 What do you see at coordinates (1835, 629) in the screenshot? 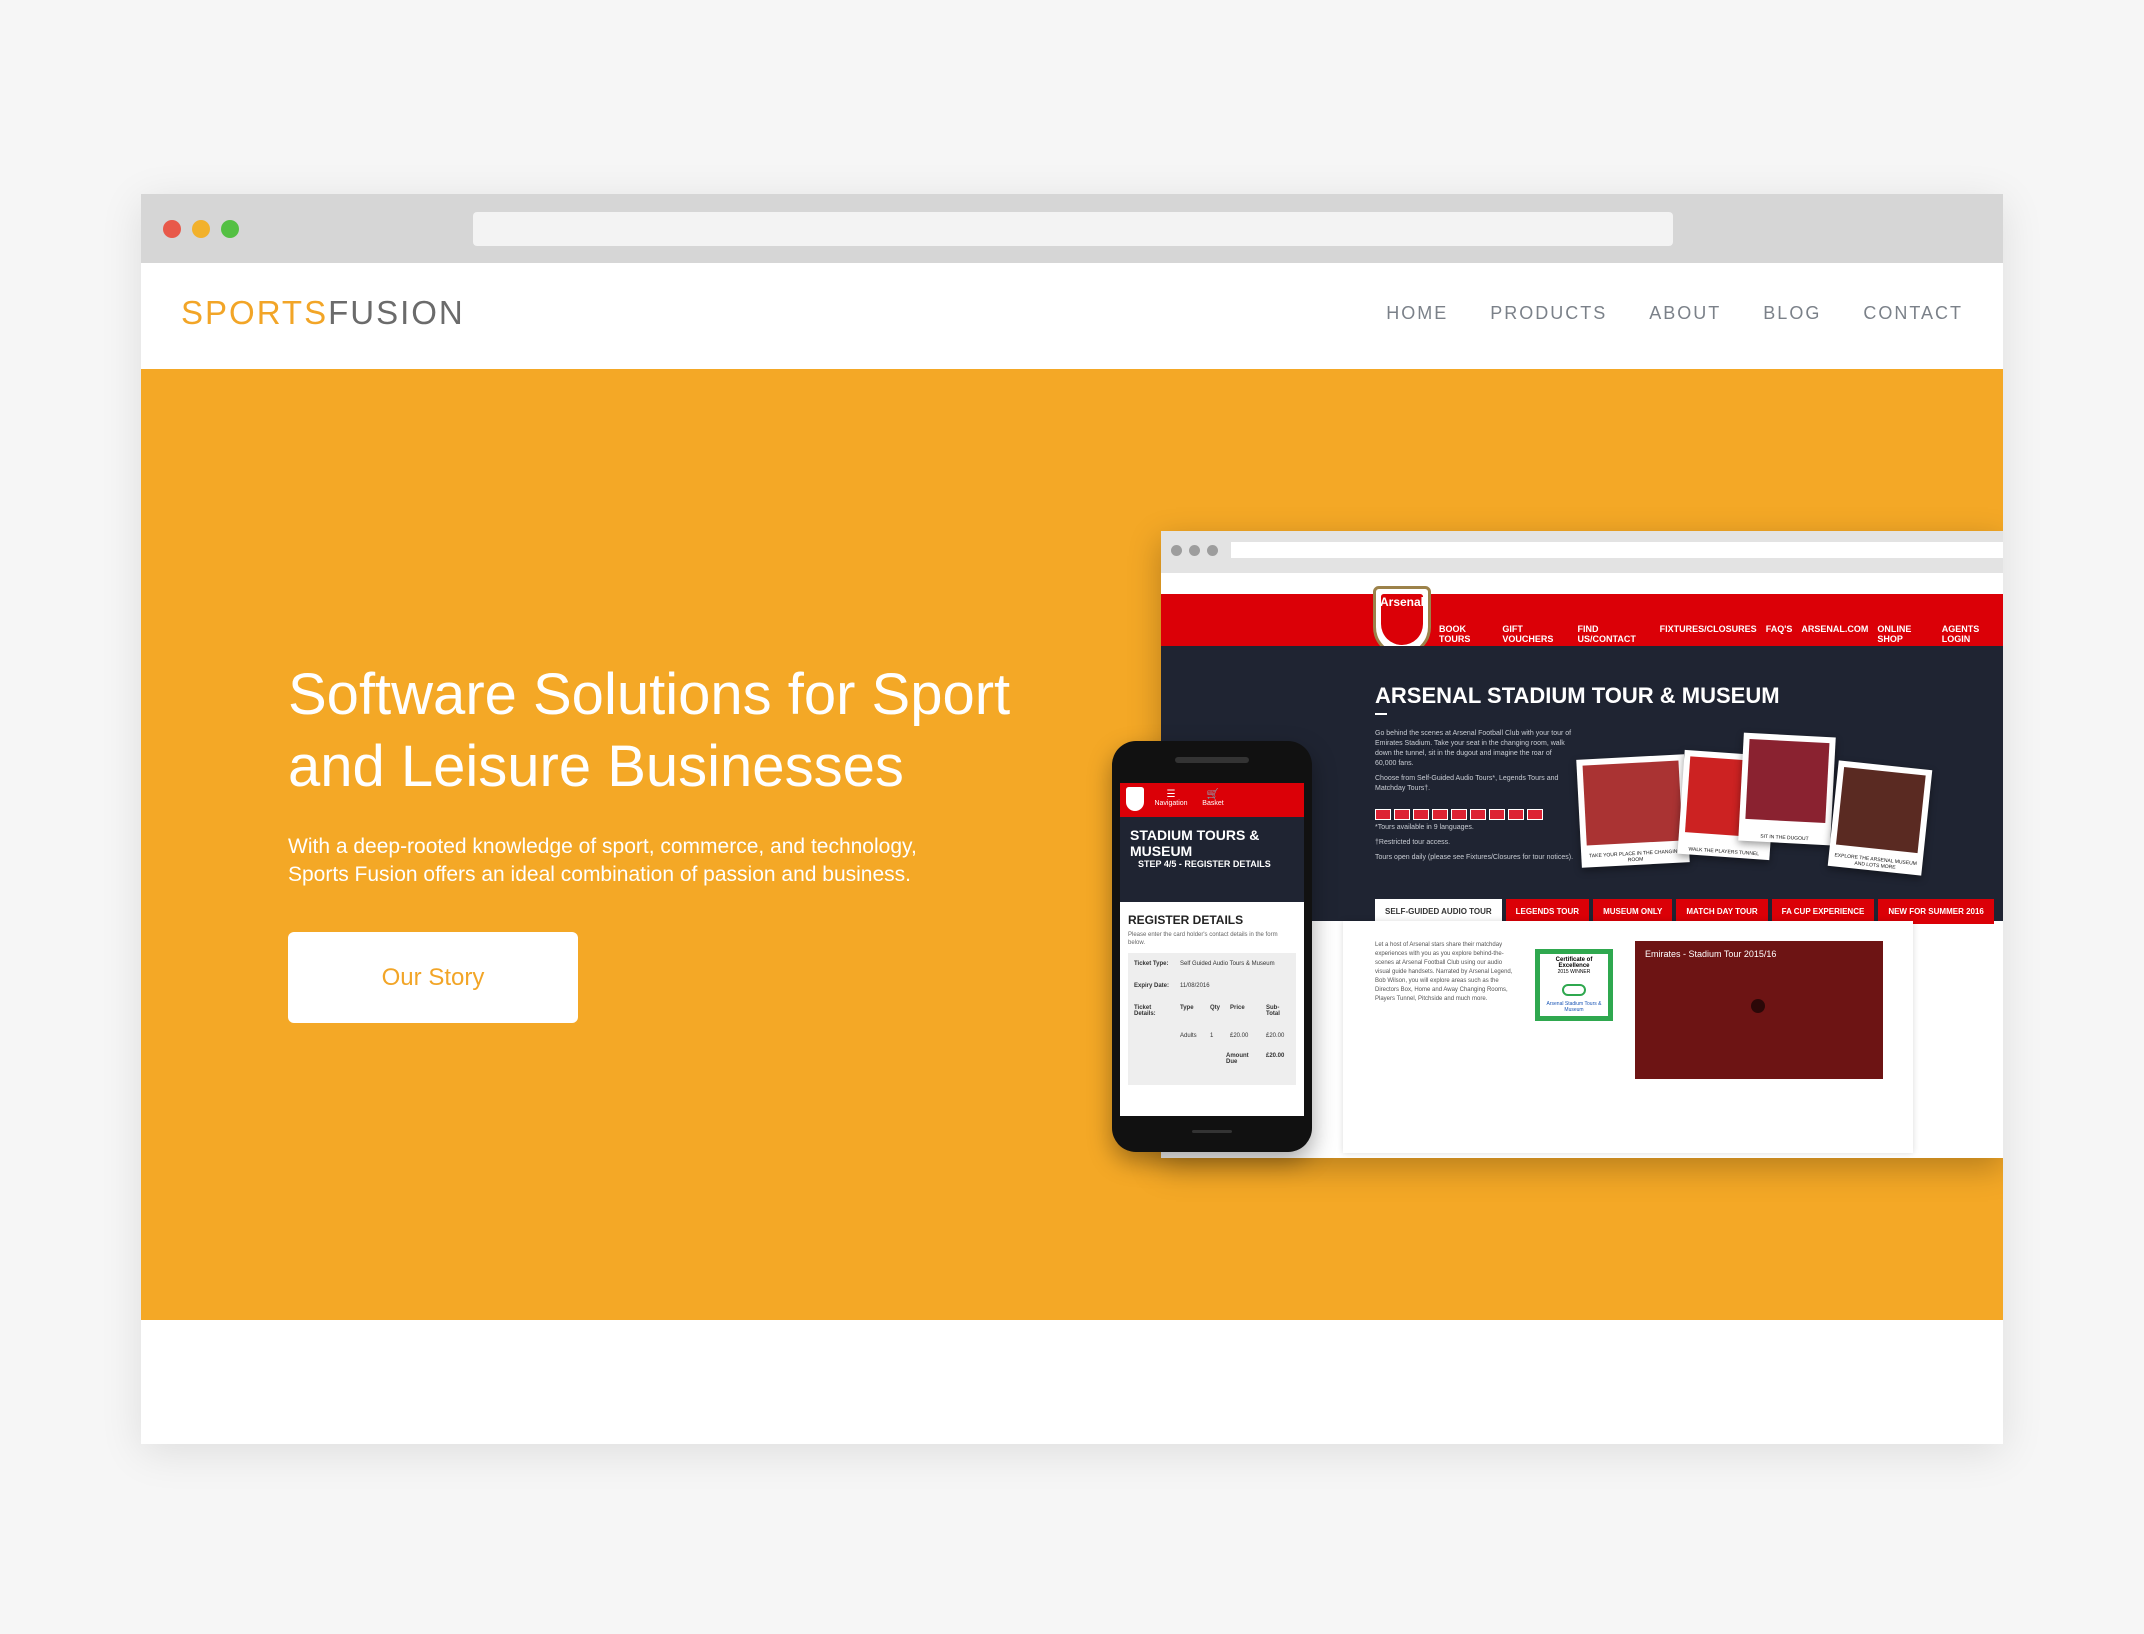
I see `mock-nav-item: ARSENAL.COM` at bounding box center [1835, 629].